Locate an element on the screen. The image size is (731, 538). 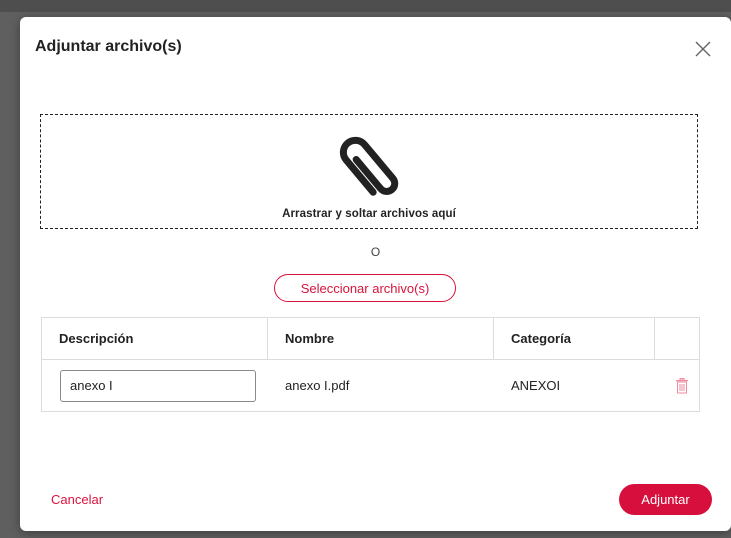
paperclip-icon is located at coordinates (369, 166).